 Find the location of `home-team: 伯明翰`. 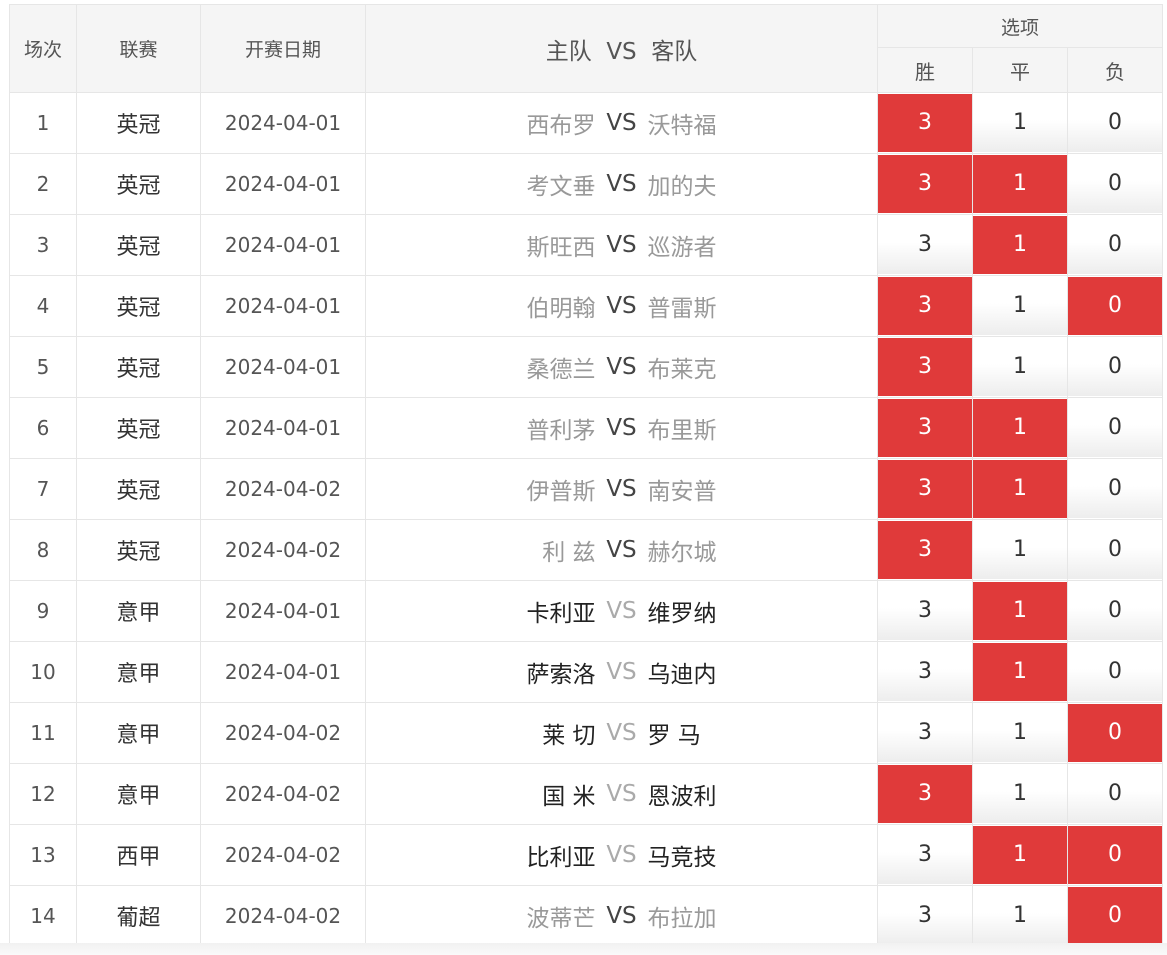

home-team: 伯明翰 is located at coordinates (561, 309).